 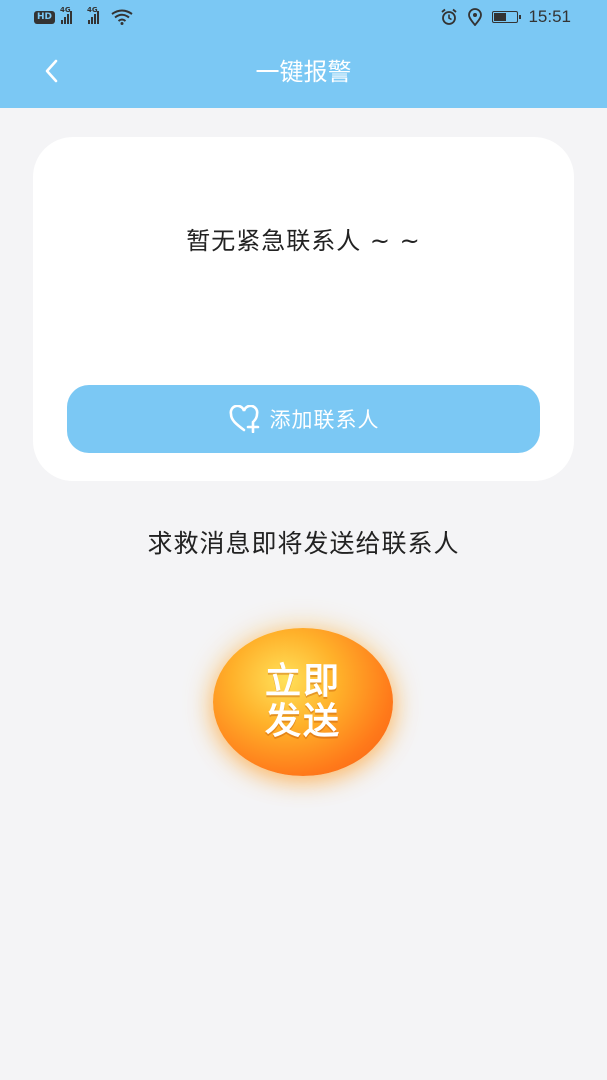 I want to click on wifi-icon, so click(x=122, y=17).